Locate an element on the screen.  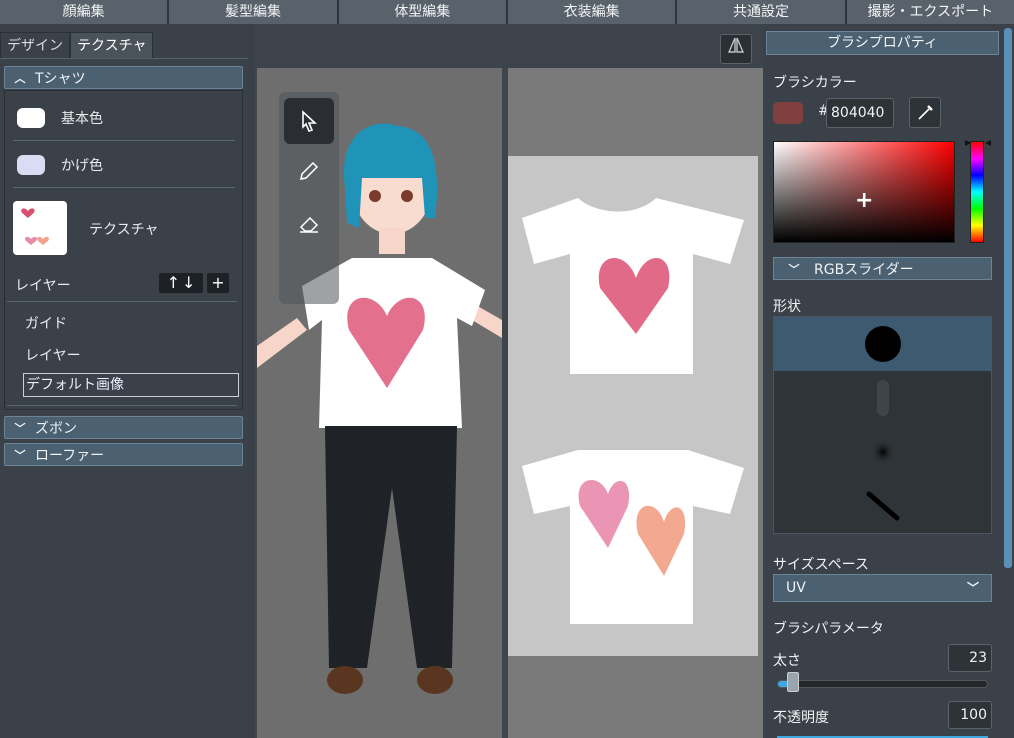
hue-slider is located at coordinates (977, 192).